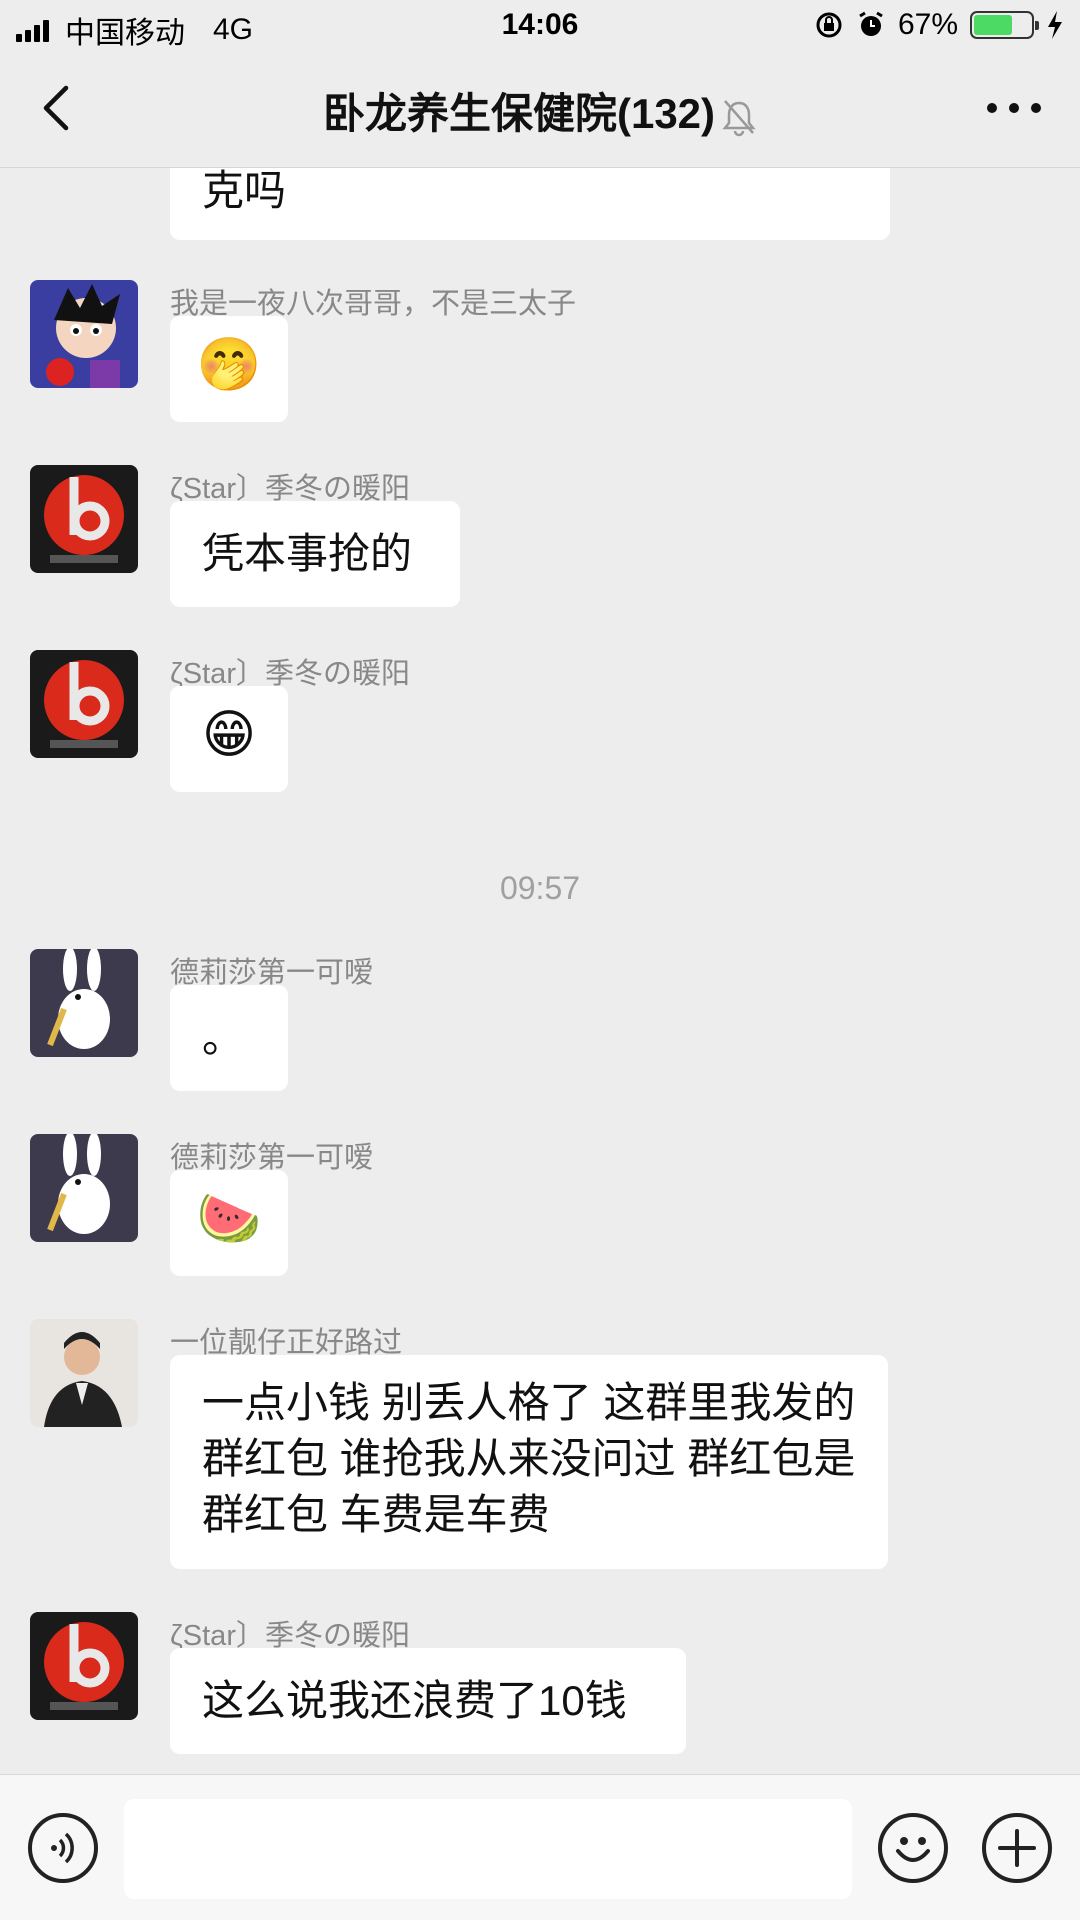  What do you see at coordinates (1055, 25) in the screenshot?
I see `charging-icon` at bounding box center [1055, 25].